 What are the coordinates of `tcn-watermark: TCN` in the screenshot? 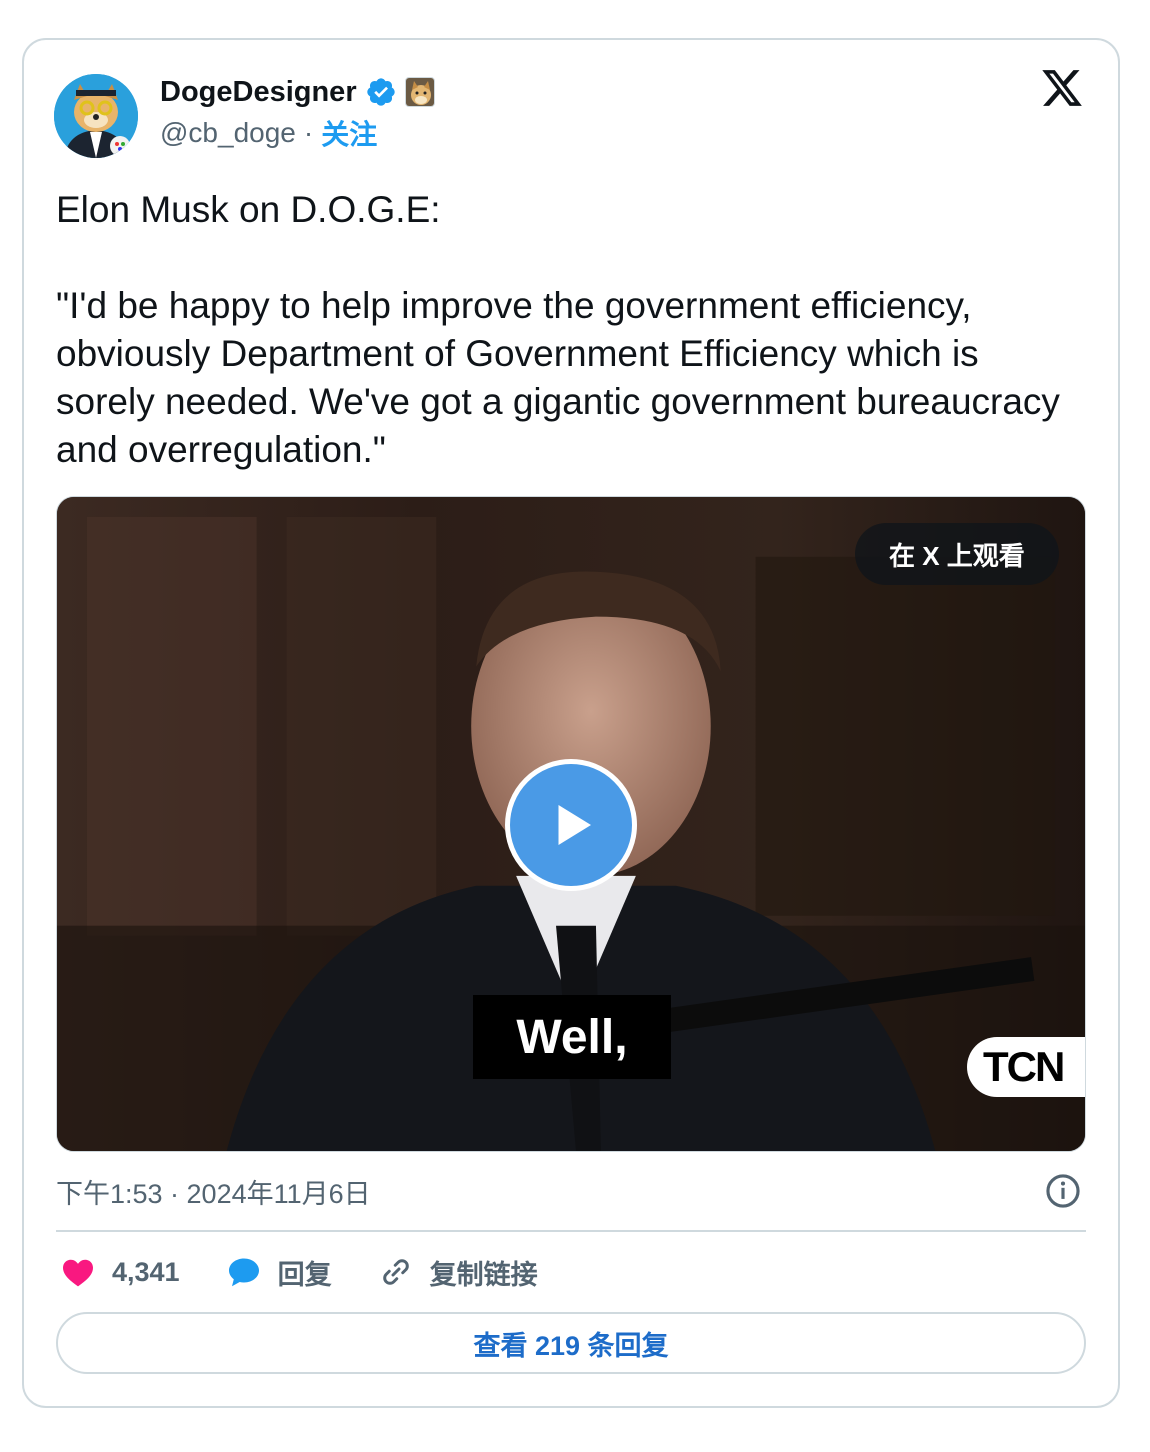 It's located at (1026, 1067).